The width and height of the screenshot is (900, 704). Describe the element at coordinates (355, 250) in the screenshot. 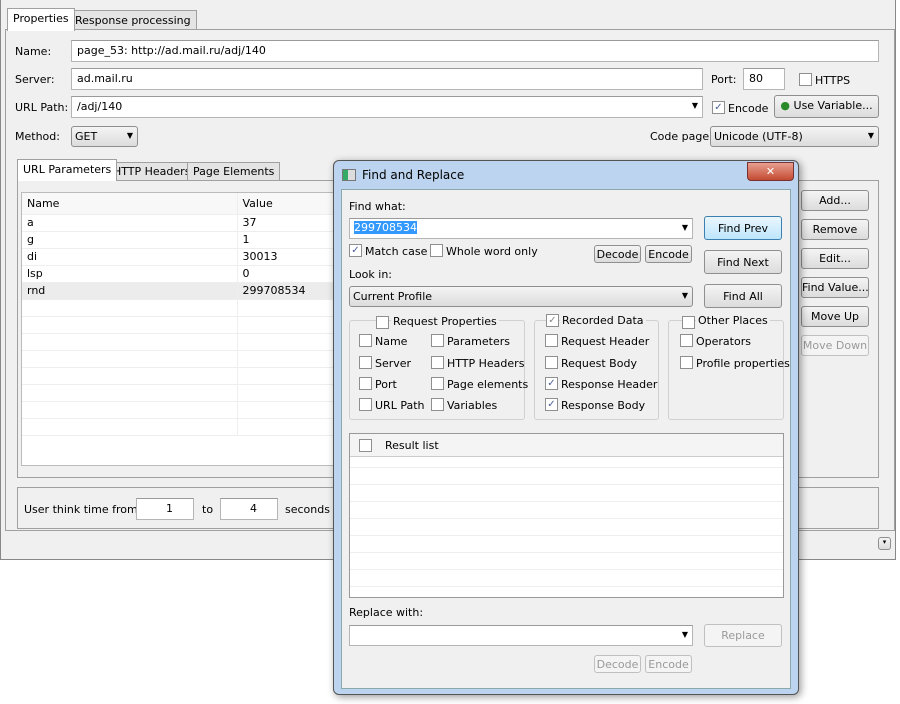

I see `match-case-checkbox: ✓` at that location.